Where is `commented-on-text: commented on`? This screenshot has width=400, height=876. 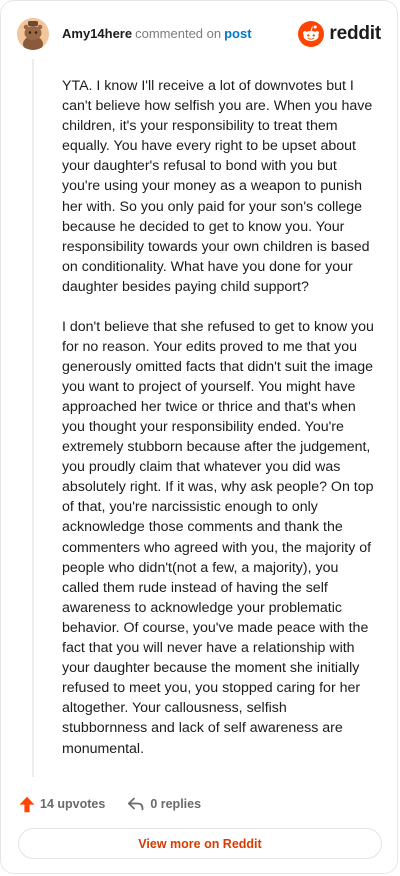
commented-on-text: commented on is located at coordinates (178, 33).